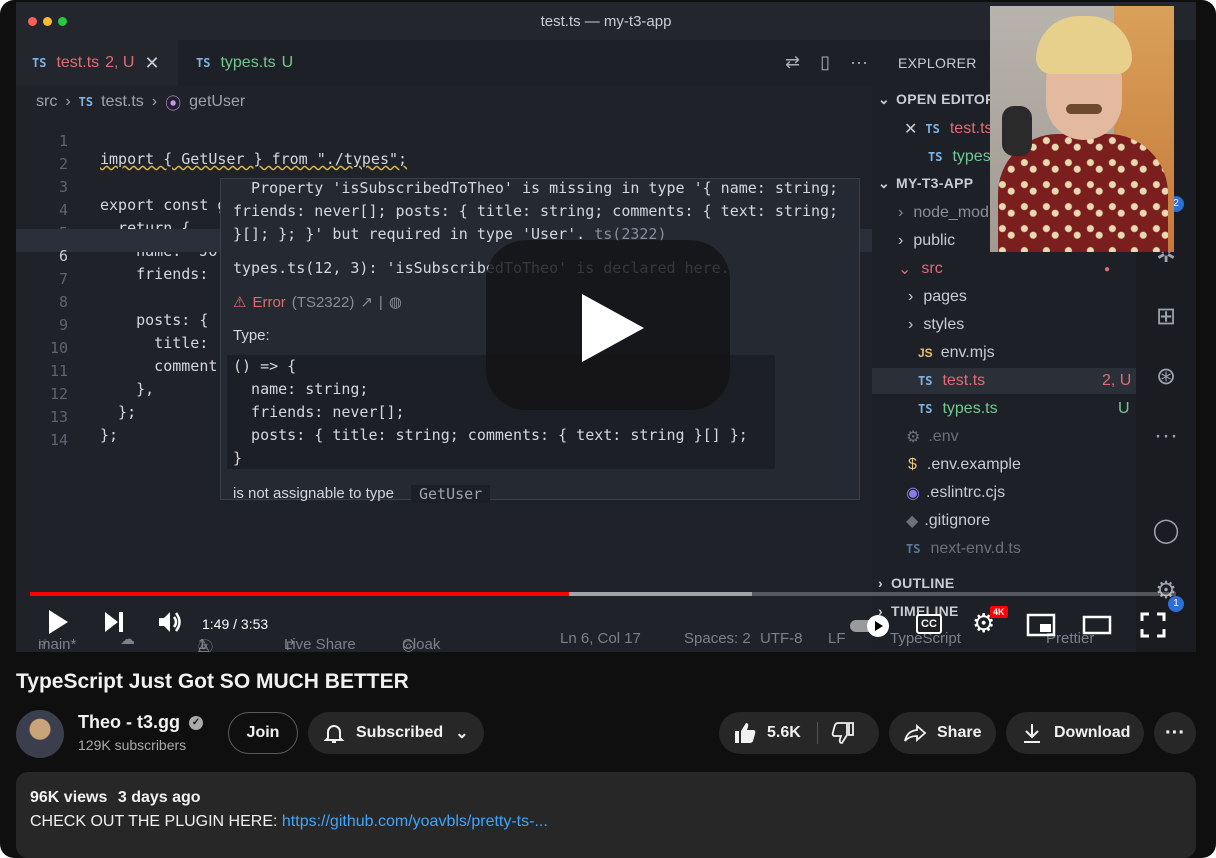  I want to click on tree-folder-open: ⌄ src ●, so click(1004, 269).